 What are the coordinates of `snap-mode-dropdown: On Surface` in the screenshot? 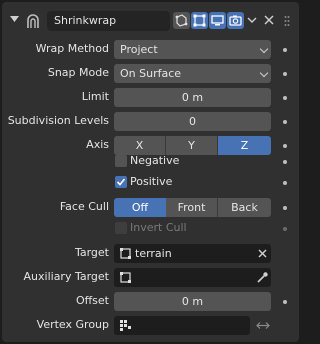 It's located at (192, 73).